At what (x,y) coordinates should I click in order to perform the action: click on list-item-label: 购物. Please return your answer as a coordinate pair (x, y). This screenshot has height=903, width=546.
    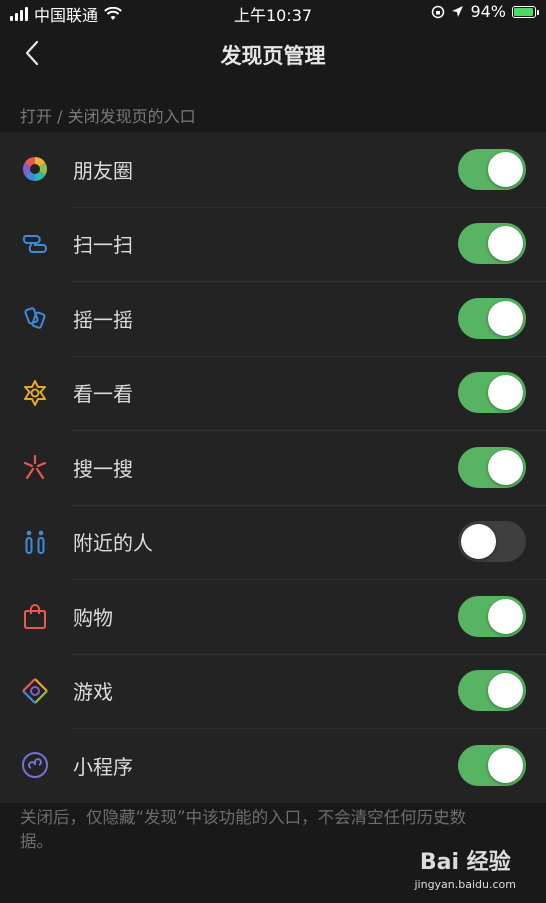
    Looking at the image, I should click on (93, 617).